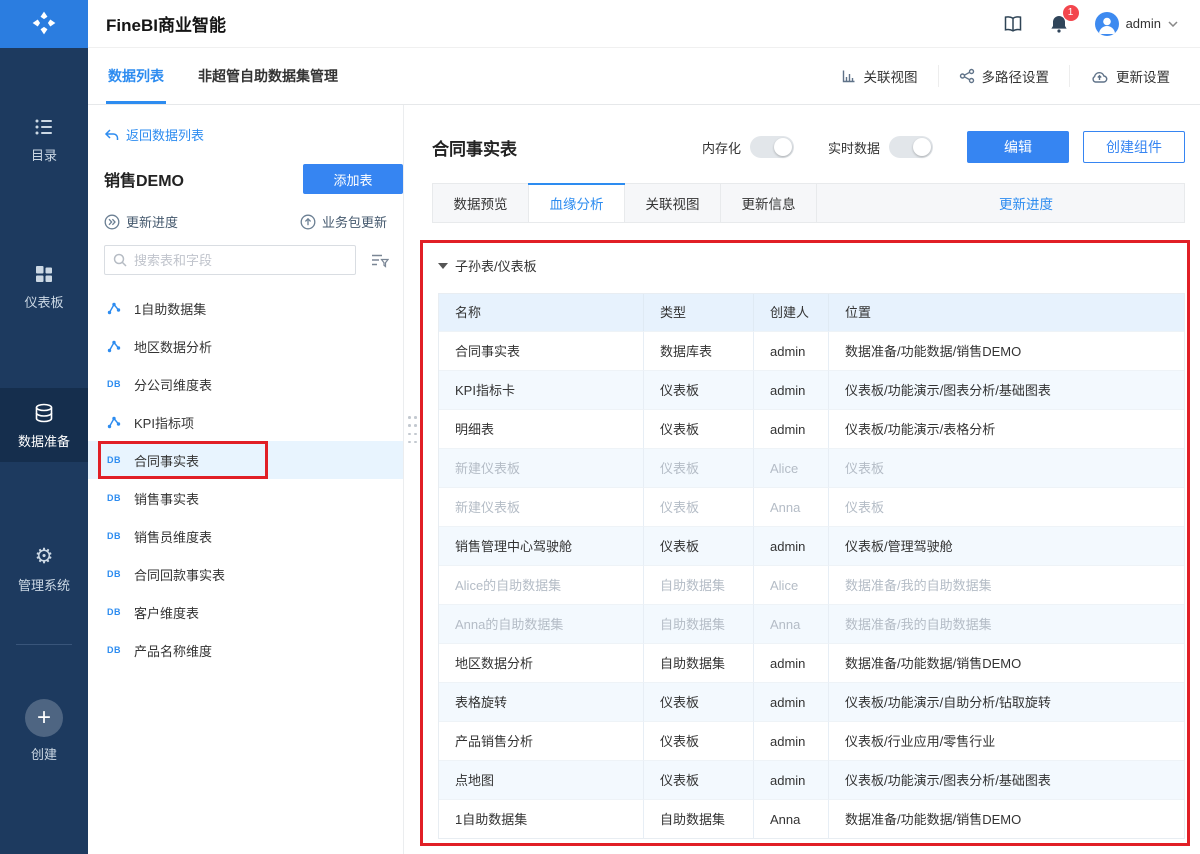 Image resolution: width=1200 pixels, height=854 pixels. I want to click on cell-name: 新建仪表板, so click(541, 467).